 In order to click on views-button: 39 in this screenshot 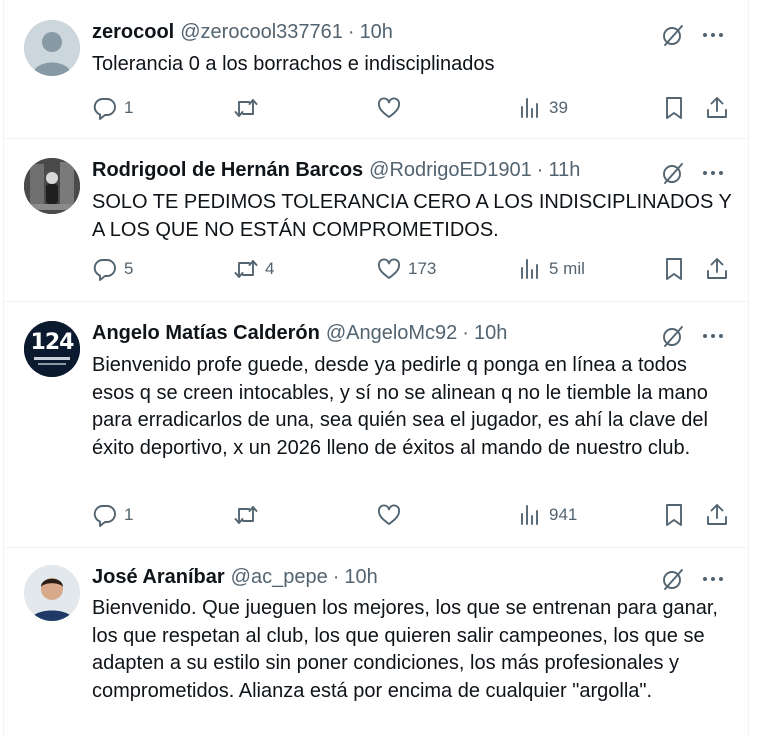, I will do `click(542, 108)`.